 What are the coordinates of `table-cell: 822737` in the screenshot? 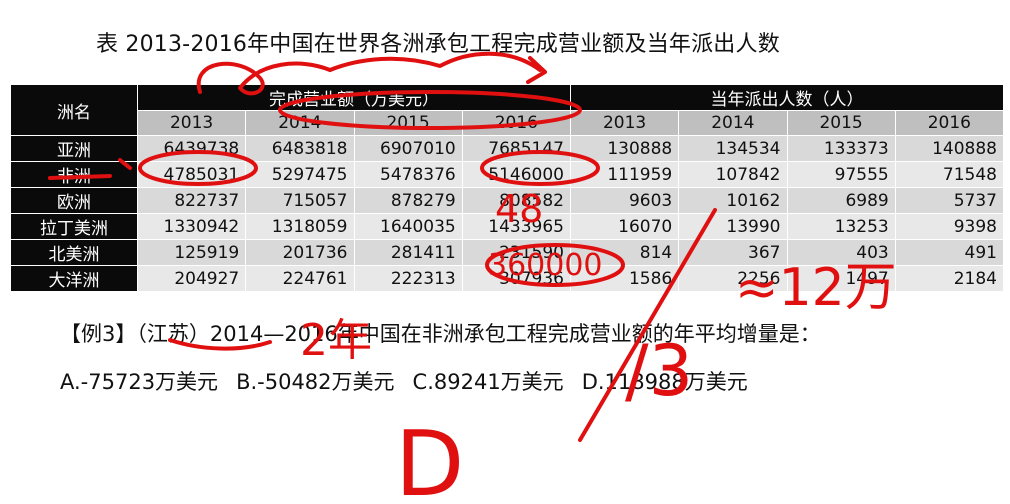 It's located at (191, 200).